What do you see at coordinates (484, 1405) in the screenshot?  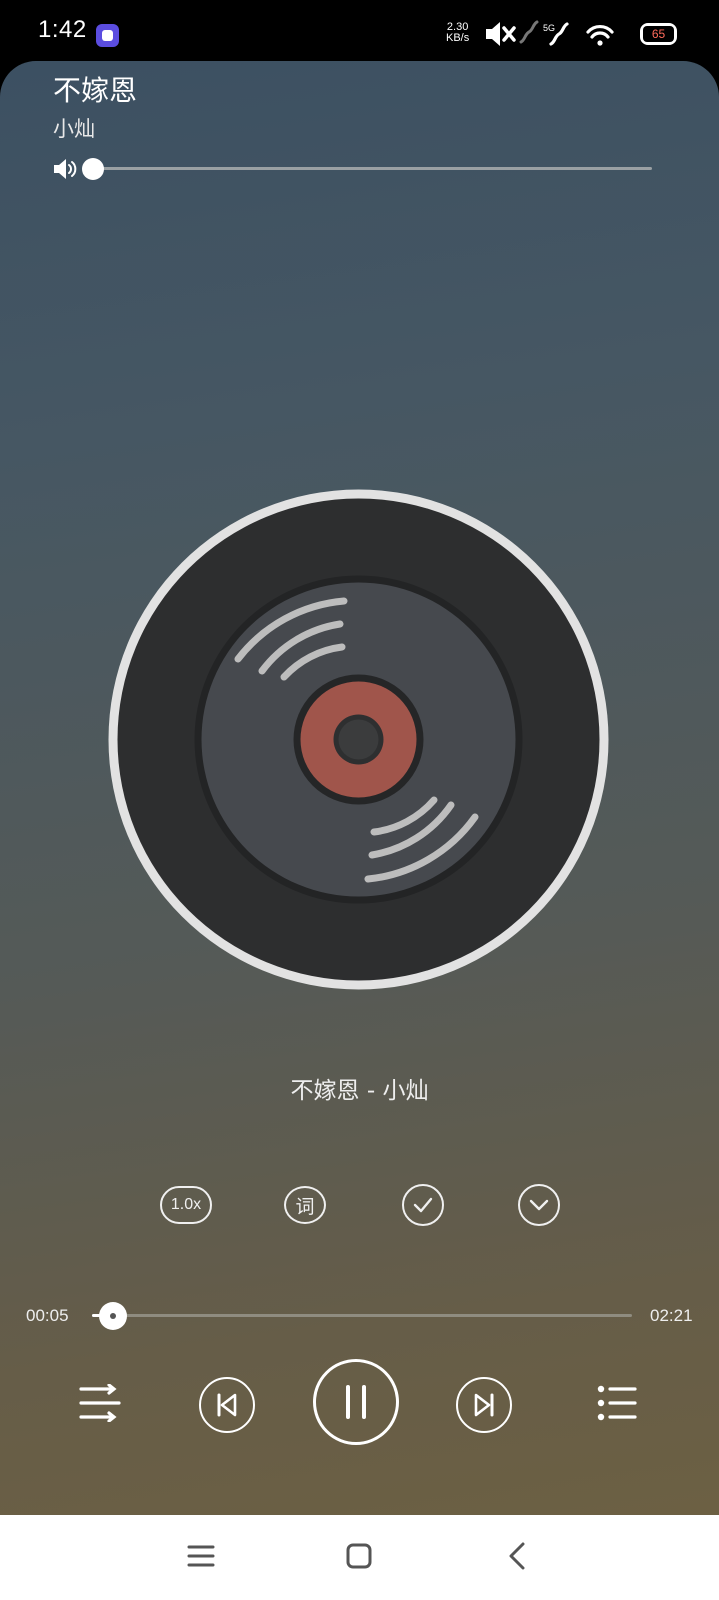 I see `next-icon` at bounding box center [484, 1405].